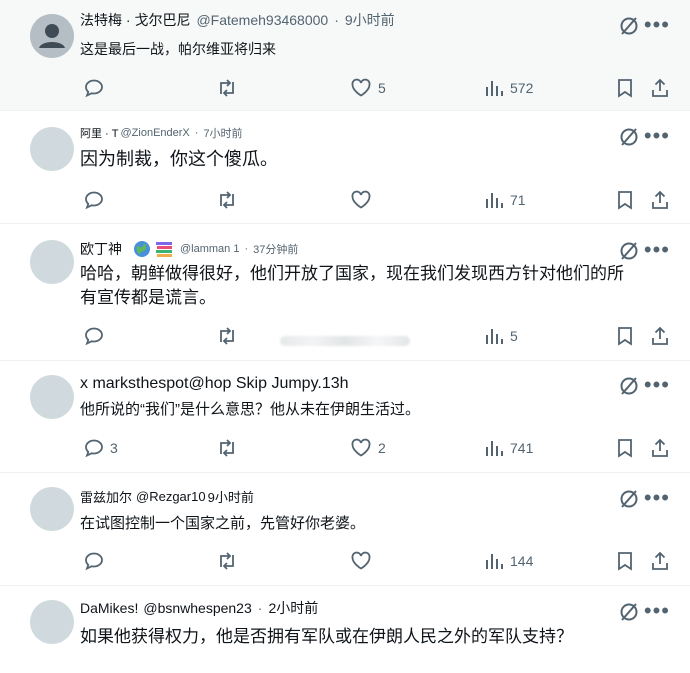 The height and width of the screenshot is (673, 690). I want to click on views-count: 144, so click(522, 561).